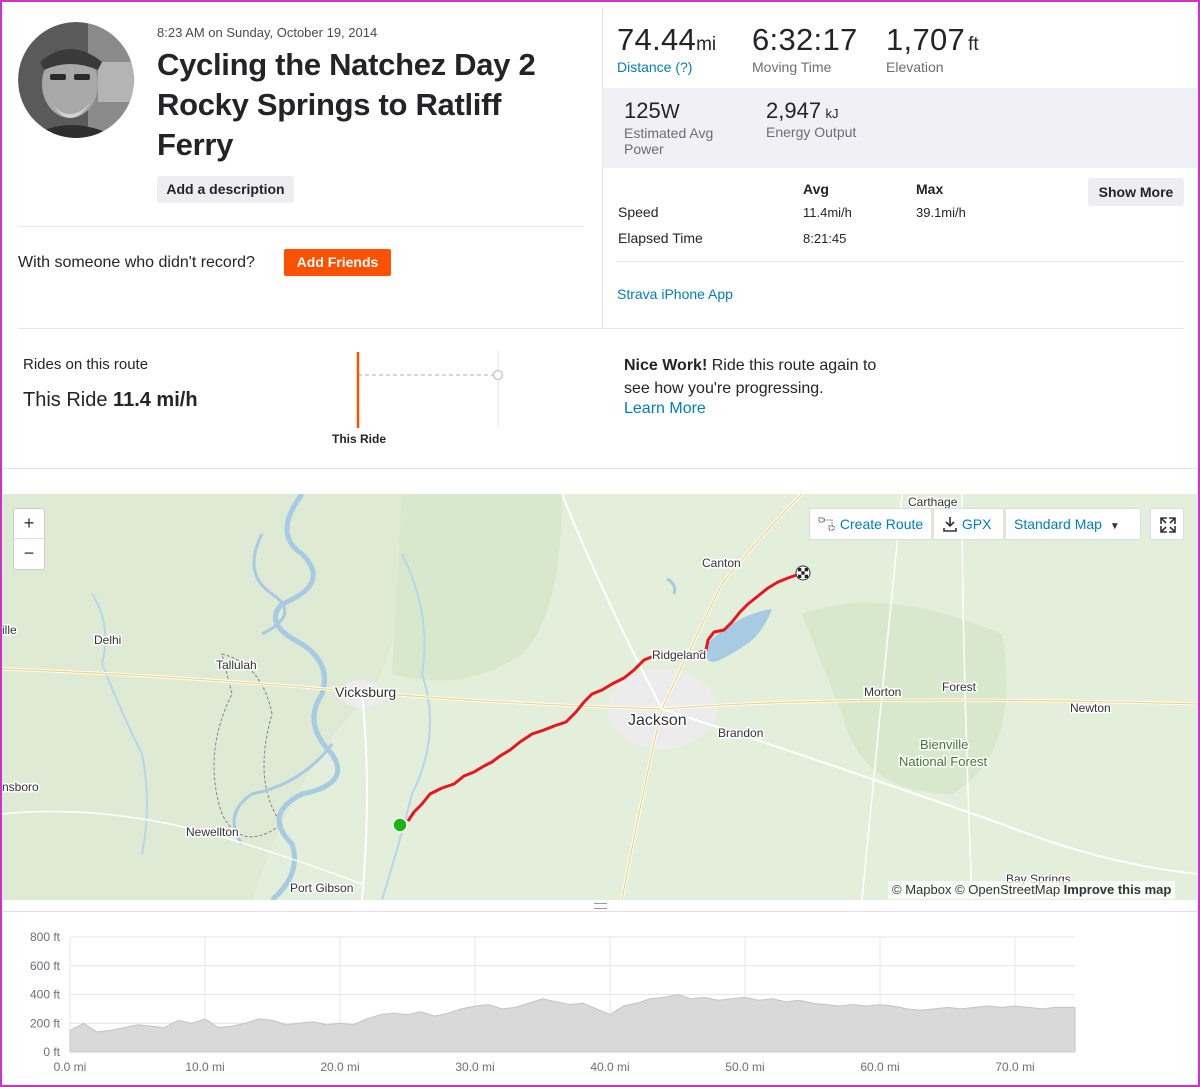  Describe the element at coordinates (675, 294) in the screenshot. I see `device-link: Strava iPhone App` at that location.